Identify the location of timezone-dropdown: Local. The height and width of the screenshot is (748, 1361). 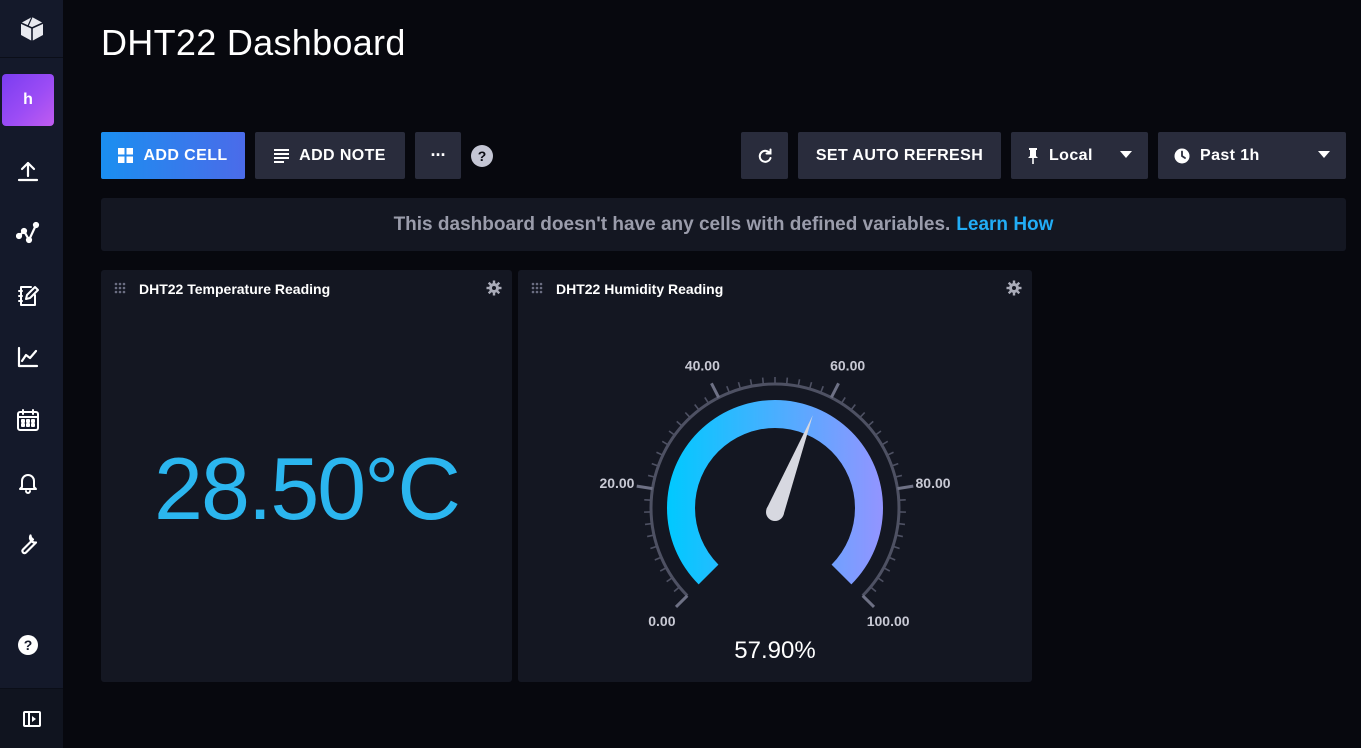
(1079, 155).